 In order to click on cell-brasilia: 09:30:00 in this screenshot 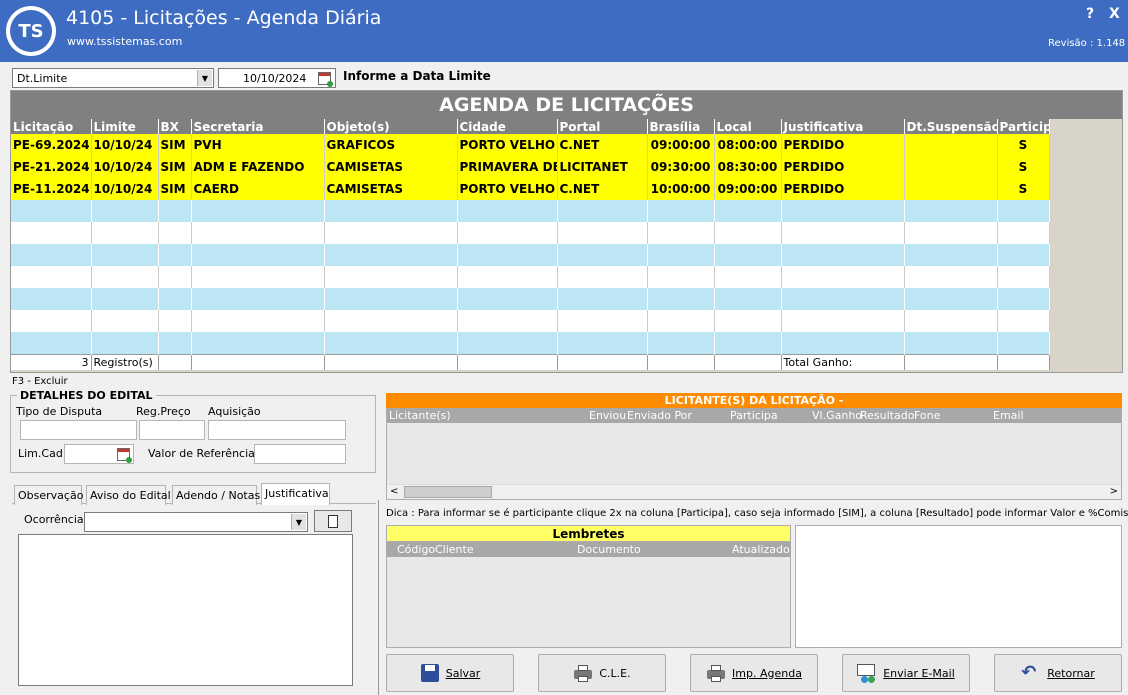, I will do `click(681, 167)`.